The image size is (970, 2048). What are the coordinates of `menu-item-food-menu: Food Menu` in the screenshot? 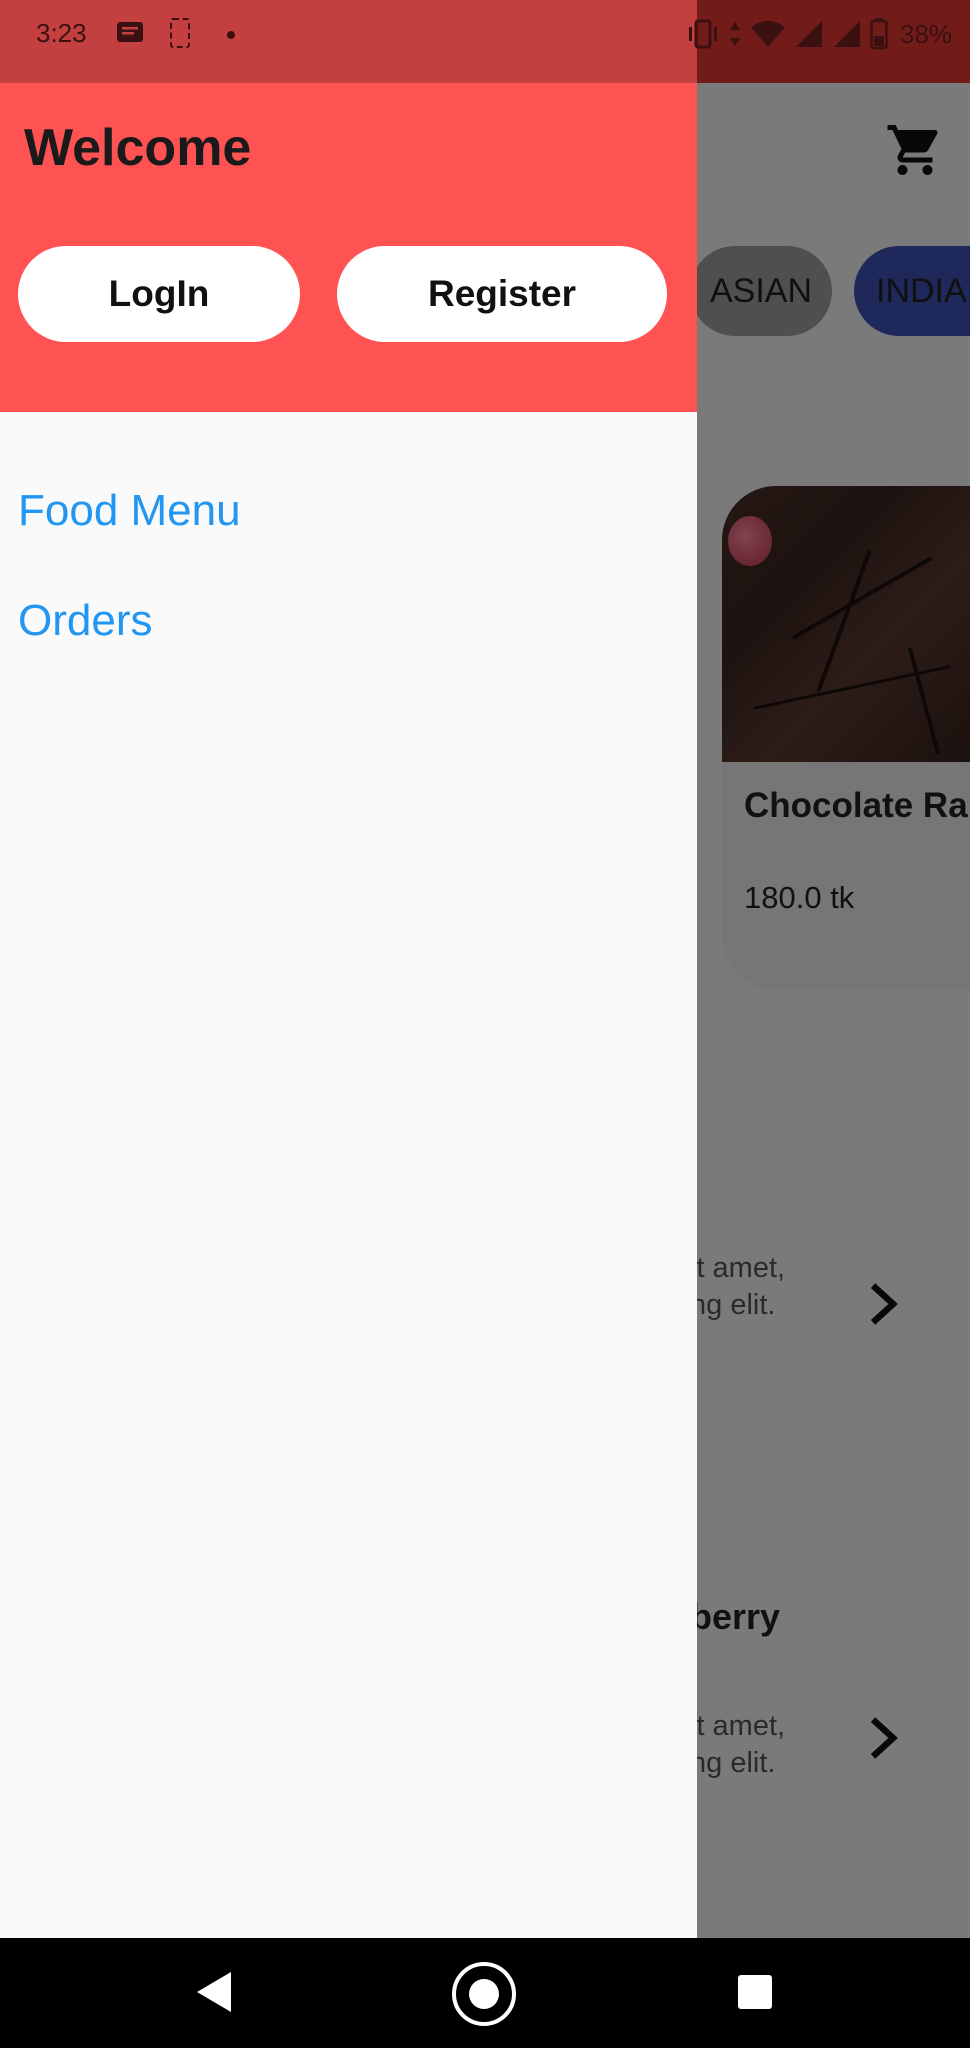 It's located at (129, 511).